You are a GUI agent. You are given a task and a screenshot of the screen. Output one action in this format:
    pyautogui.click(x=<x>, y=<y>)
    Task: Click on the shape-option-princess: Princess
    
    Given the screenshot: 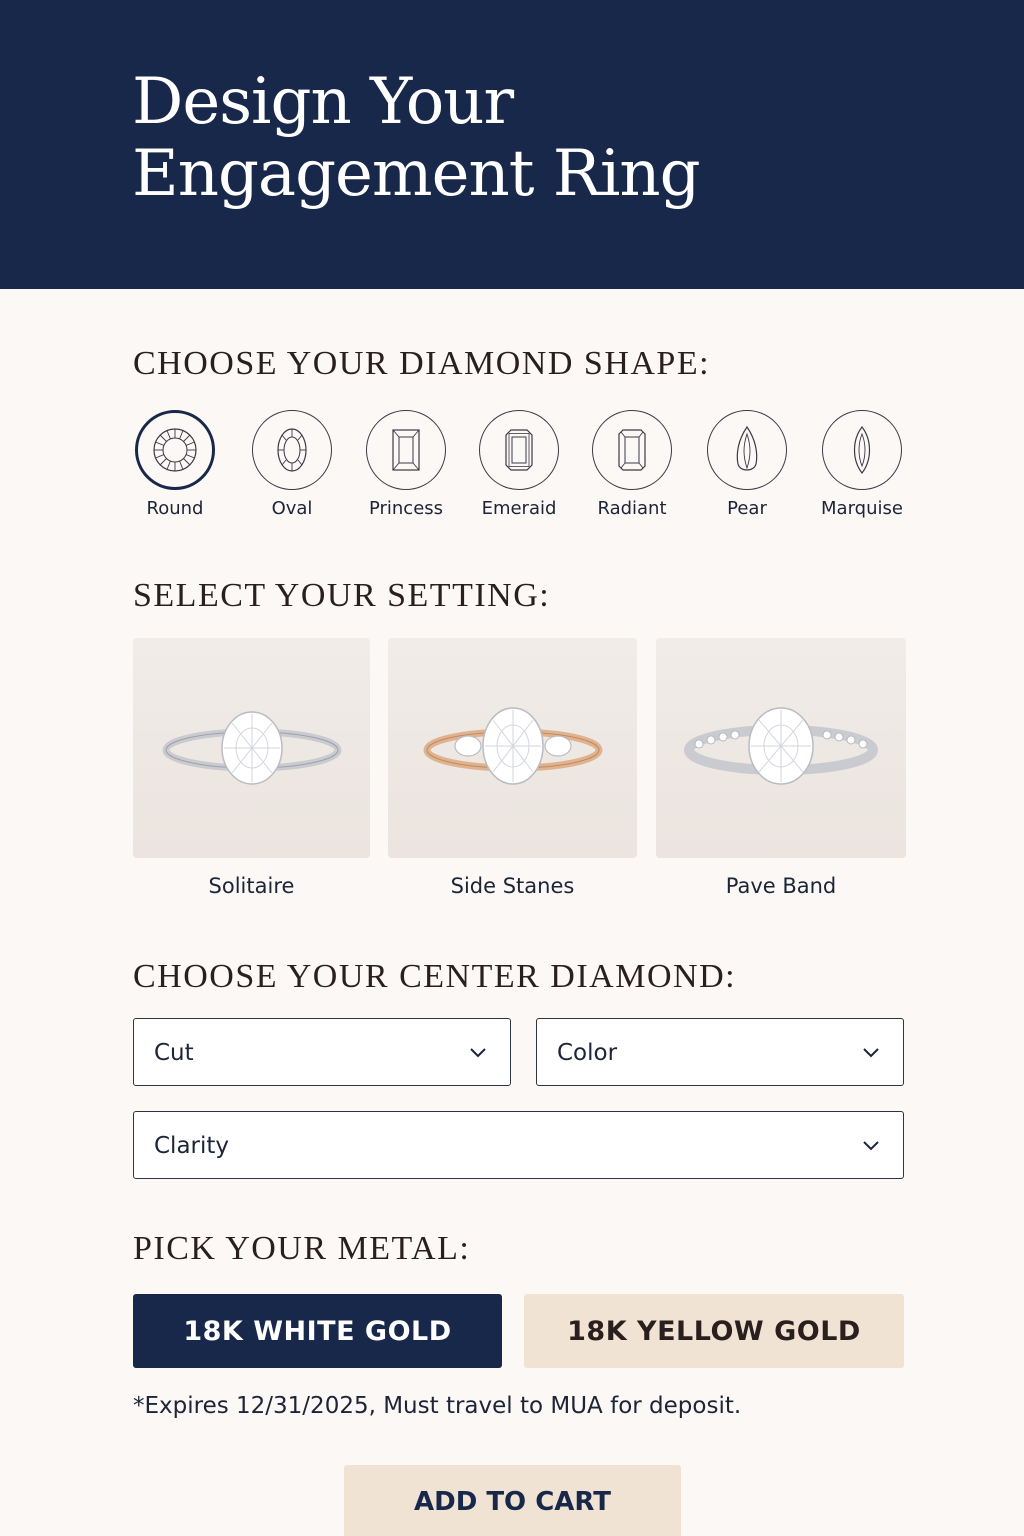 What is the action you would take?
    pyautogui.click(x=406, y=470)
    